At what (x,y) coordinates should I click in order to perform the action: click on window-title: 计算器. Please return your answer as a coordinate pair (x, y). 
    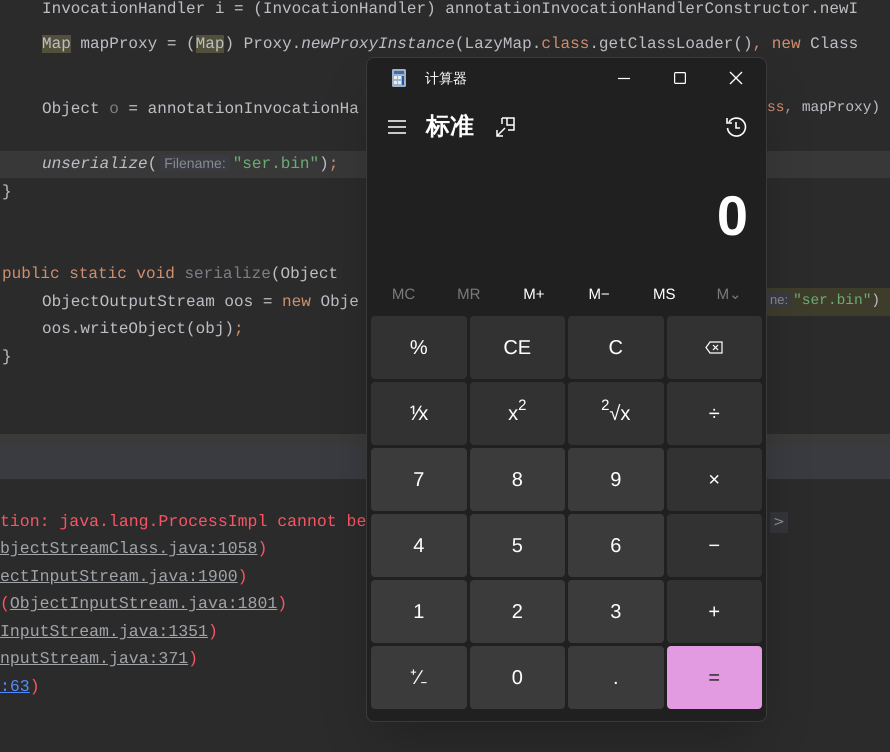
    Looking at the image, I should click on (446, 78).